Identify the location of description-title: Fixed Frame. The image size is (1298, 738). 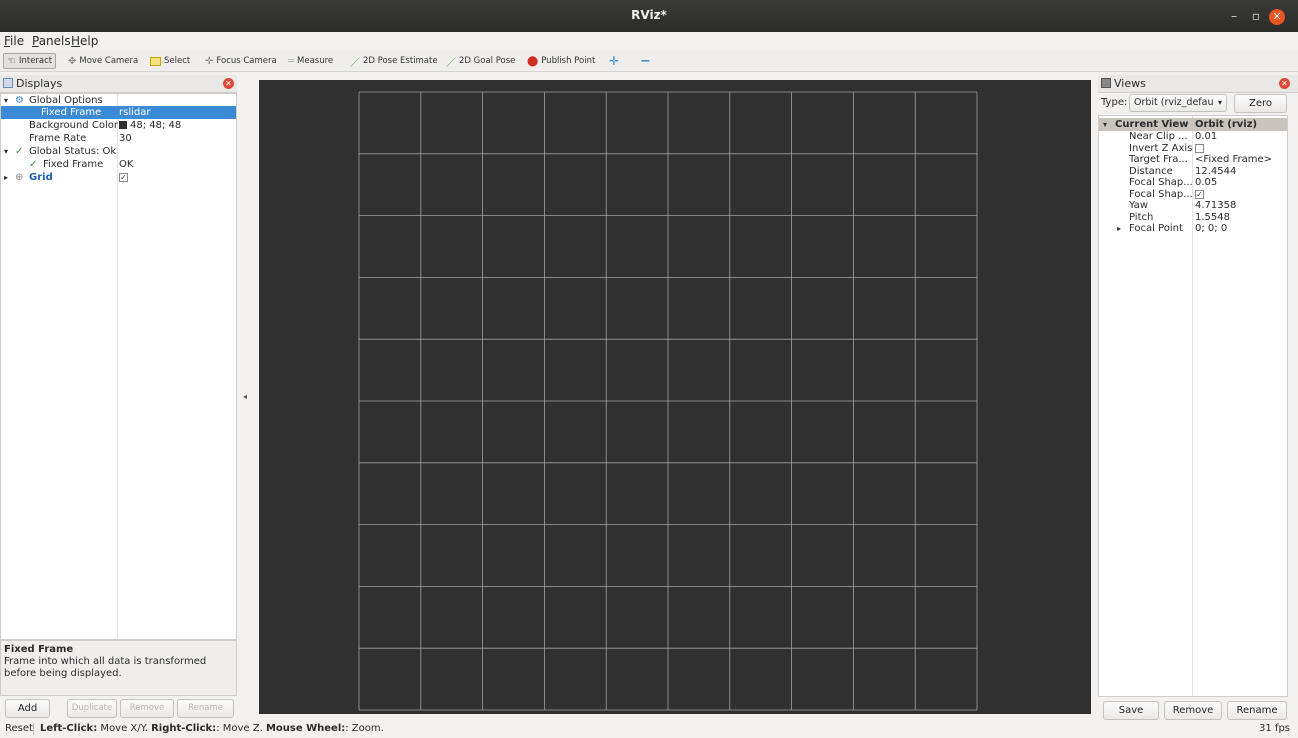
(39, 649).